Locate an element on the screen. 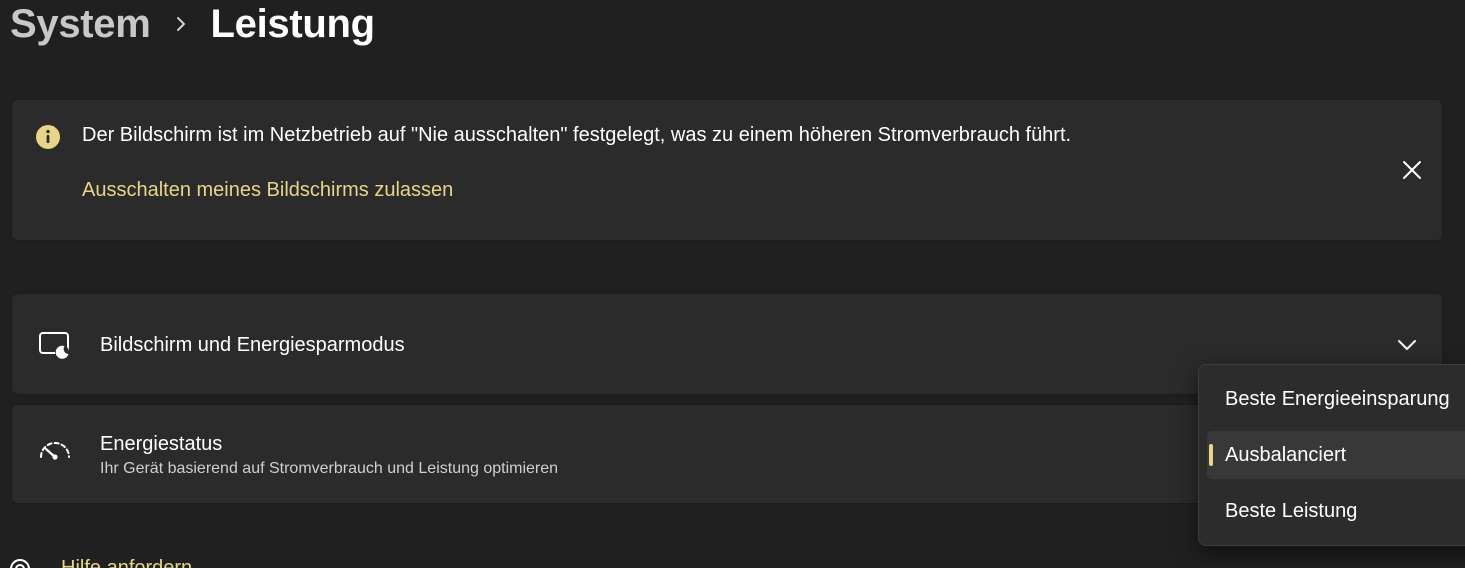 Image resolution: width=1465 pixels, height=568 pixels. help-icon is located at coordinates (21, 562).